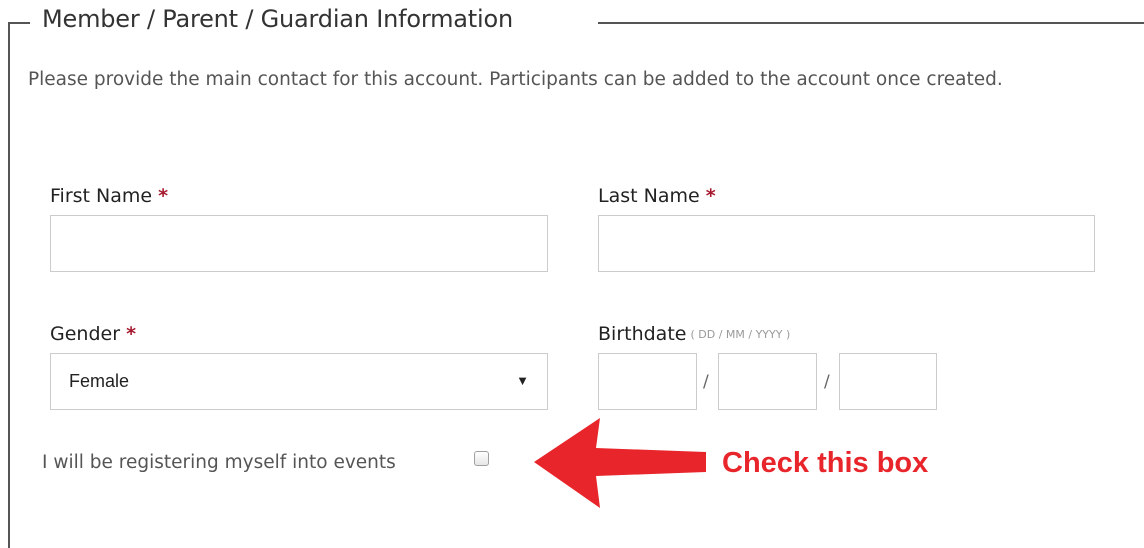 Image resolution: width=1144 pixels, height=548 pixels. I want to click on fieldset-border-top-right, so click(871, 23).